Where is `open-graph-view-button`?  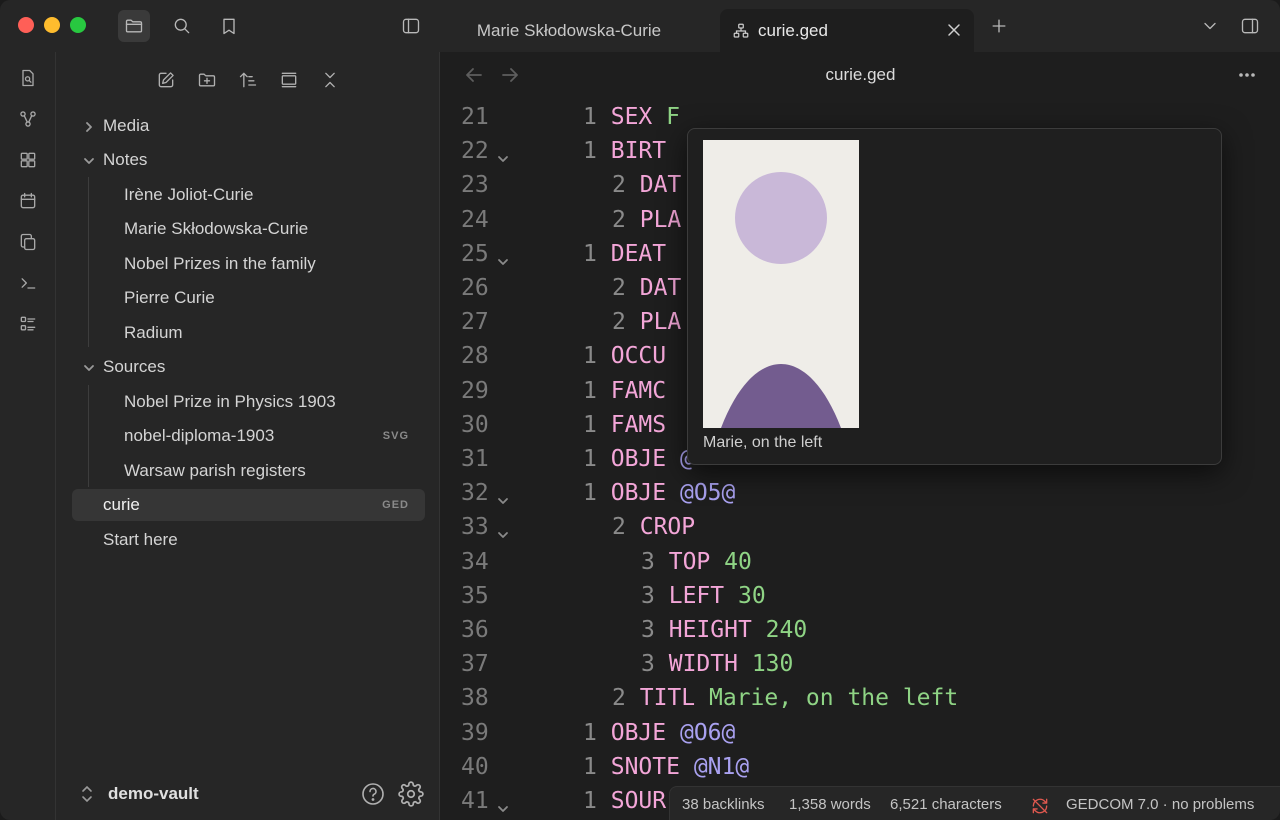
open-graph-view-button is located at coordinates (28, 119).